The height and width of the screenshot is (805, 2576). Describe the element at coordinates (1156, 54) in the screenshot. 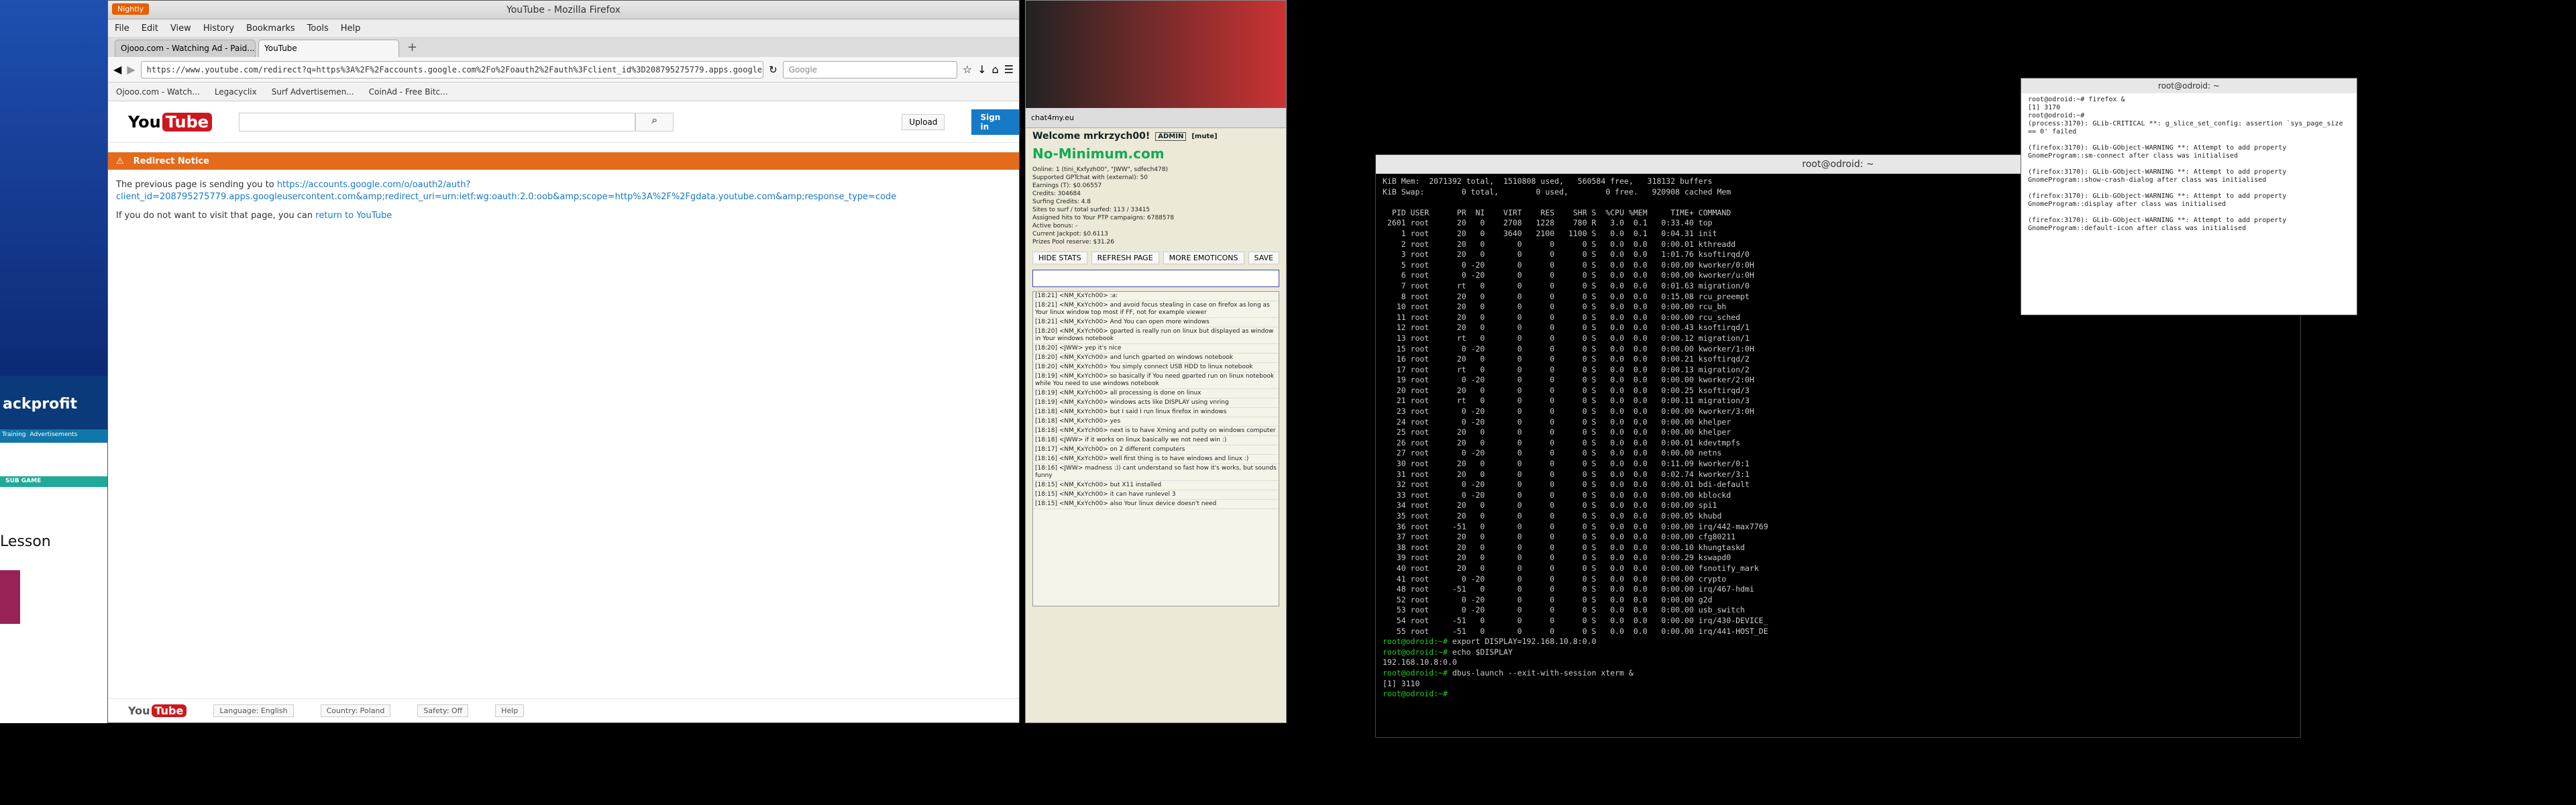

I see `chat-ad-banner` at that location.